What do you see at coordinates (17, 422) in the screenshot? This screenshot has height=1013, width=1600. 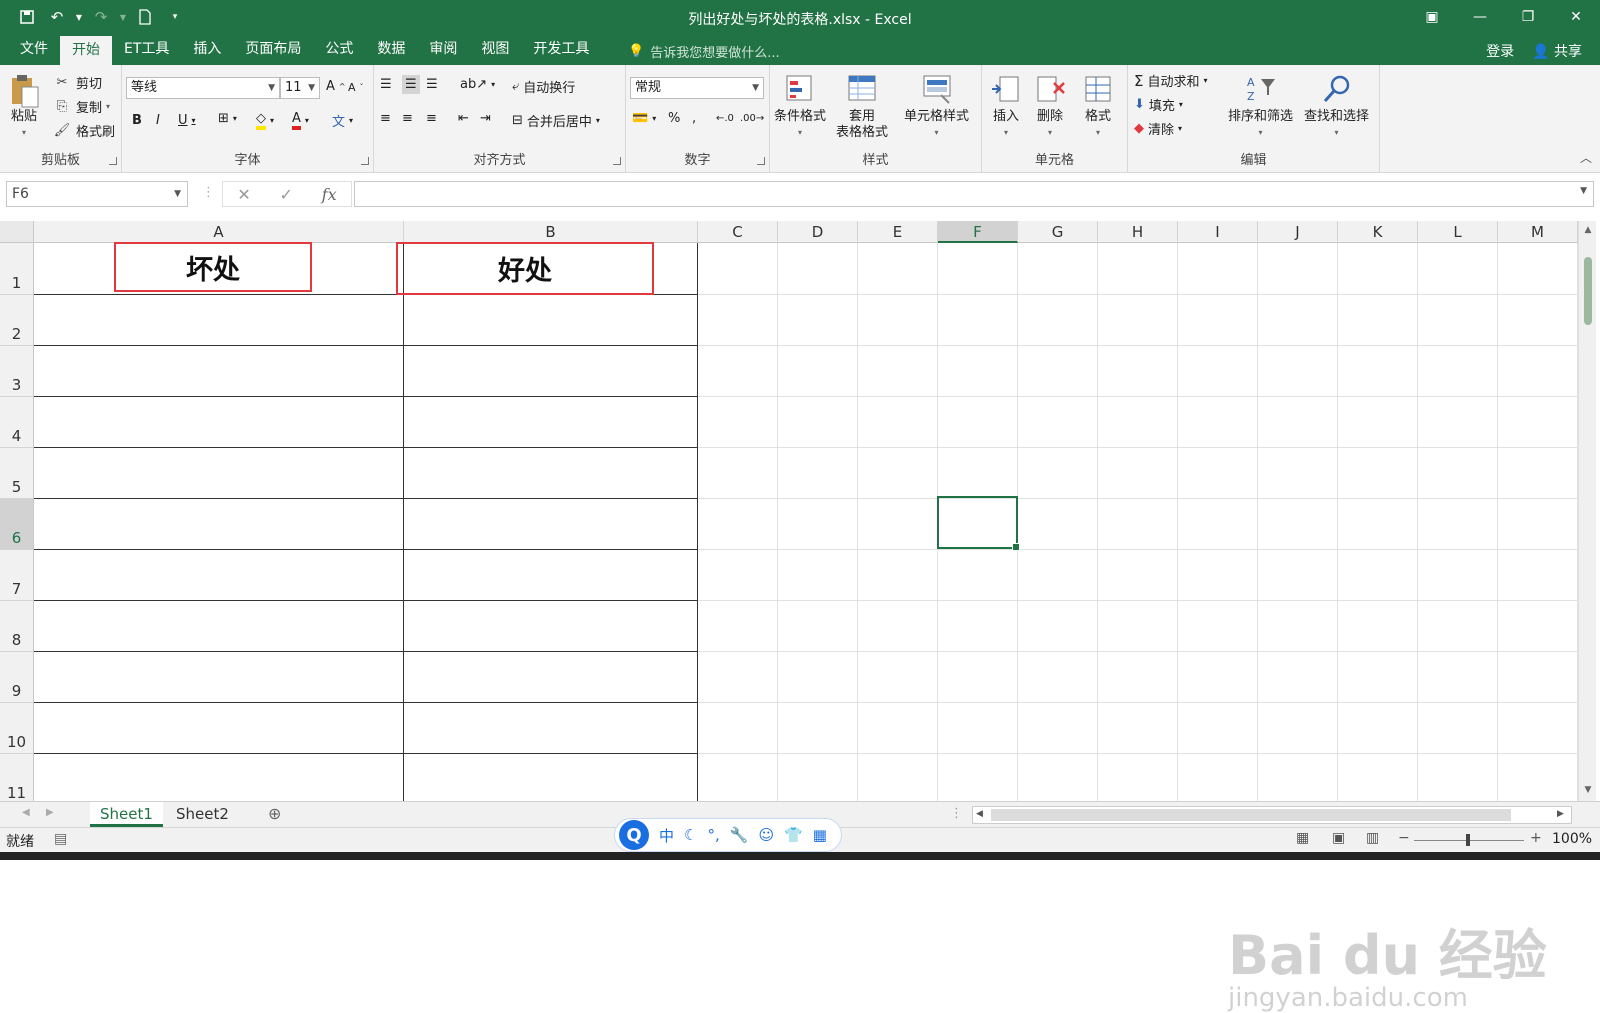 I see `row-header-4: 4` at bounding box center [17, 422].